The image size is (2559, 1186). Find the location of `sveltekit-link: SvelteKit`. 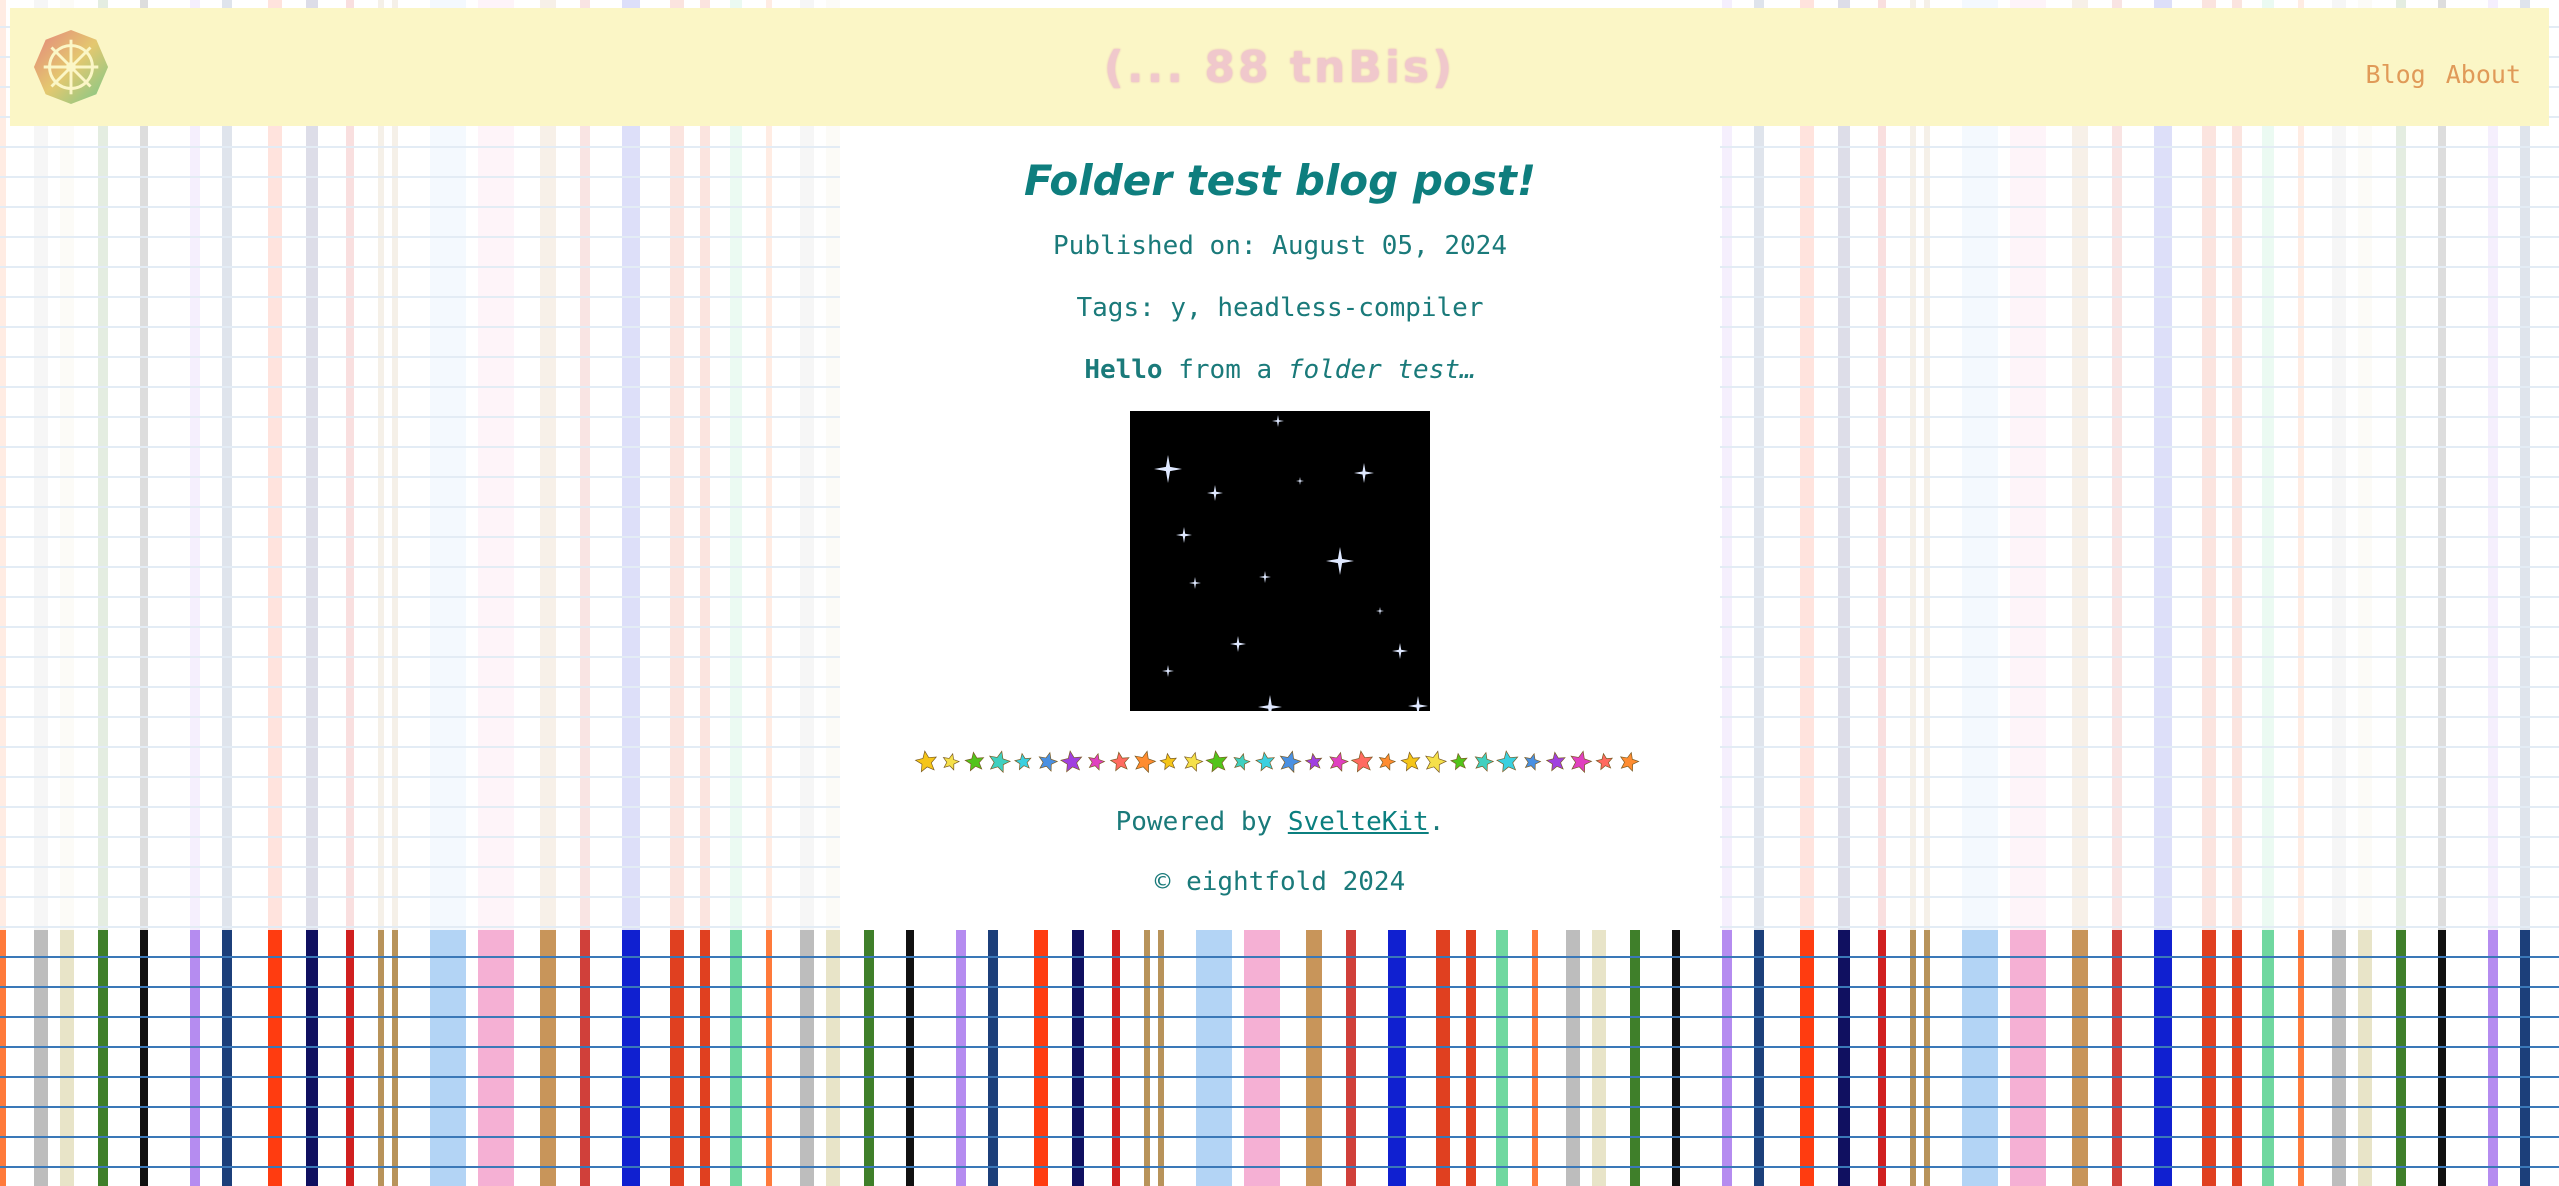

sveltekit-link: SvelteKit is located at coordinates (1358, 822).